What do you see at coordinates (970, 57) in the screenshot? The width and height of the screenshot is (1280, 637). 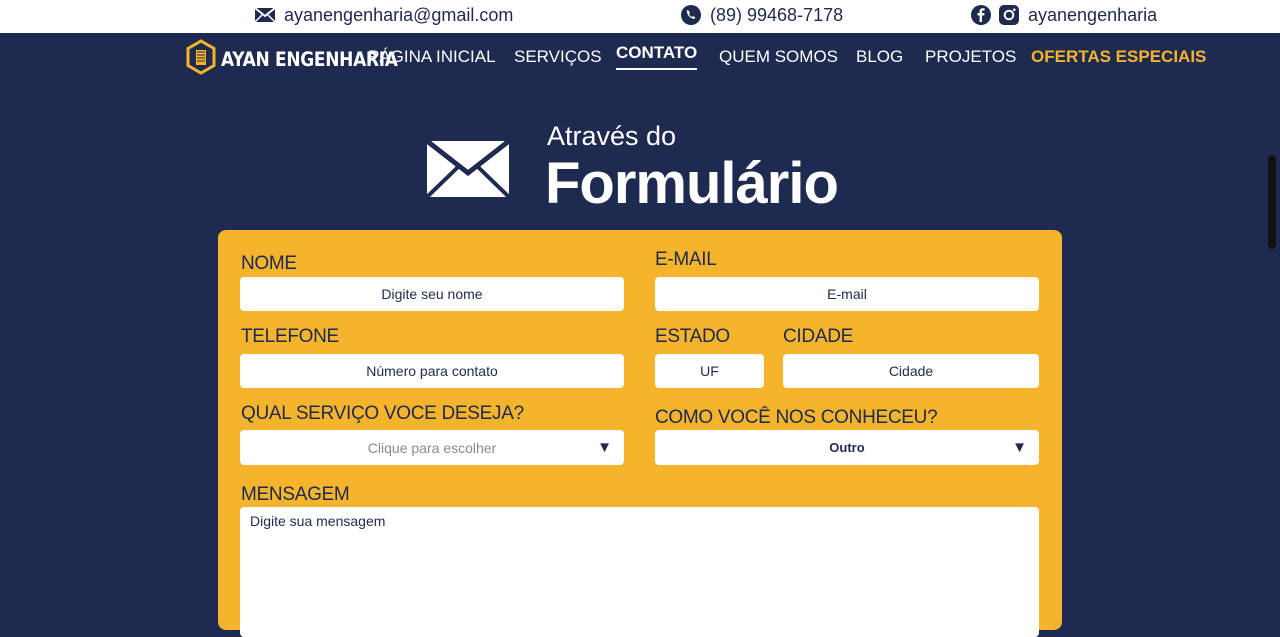 I see `nav-projetos: PROJETOS` at bounding box center [970, 57].